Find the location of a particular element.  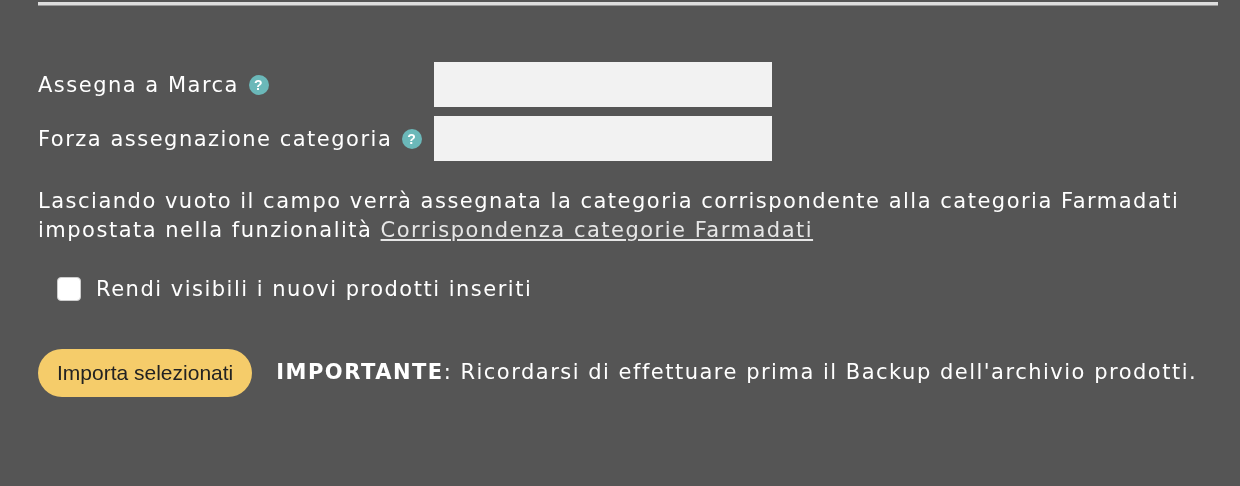

help-text: Lasciando vuoto il campo verrà assegnata la categoria corrispondente alla categoria Farmadati impostata nella funzionalità Corrispondenza categorie Farmadati is located at coordinates (609, 216).